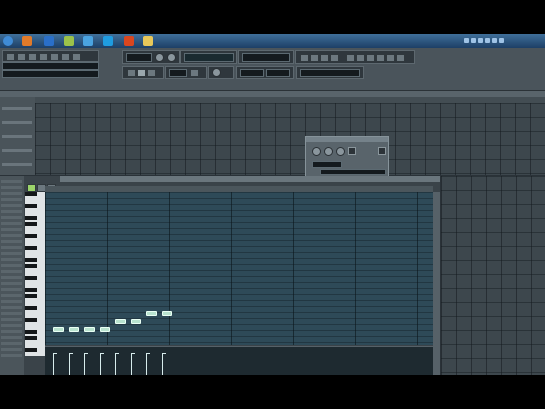 Image resolution: width=545 pixels, height=409 pixels. I want to click on tempo-display, so click(139, 57).